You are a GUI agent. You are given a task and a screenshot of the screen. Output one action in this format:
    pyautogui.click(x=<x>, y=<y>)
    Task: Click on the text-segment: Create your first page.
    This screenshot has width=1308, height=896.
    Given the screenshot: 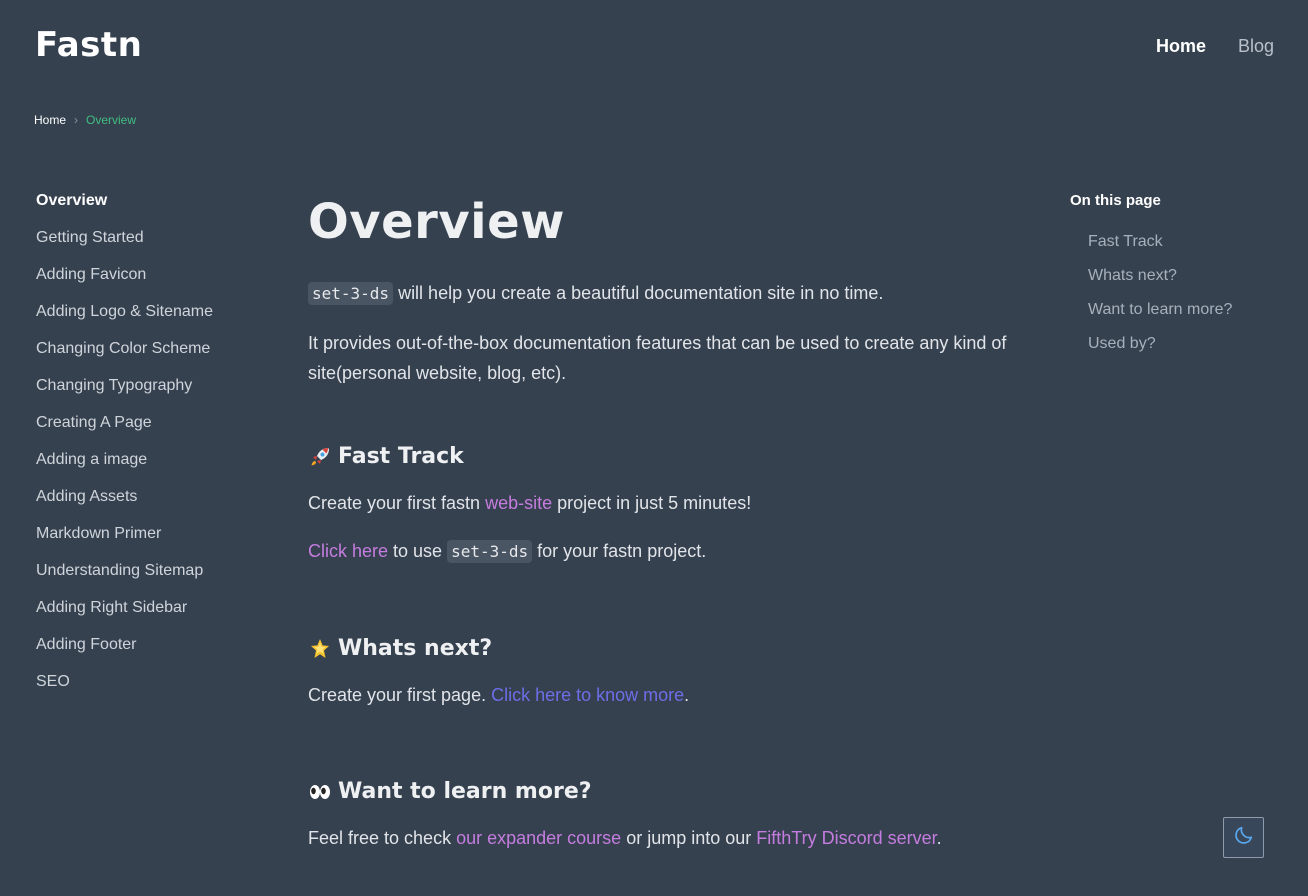 What is the action you would take?
    pyautogui.click(x=400, y=695)
    